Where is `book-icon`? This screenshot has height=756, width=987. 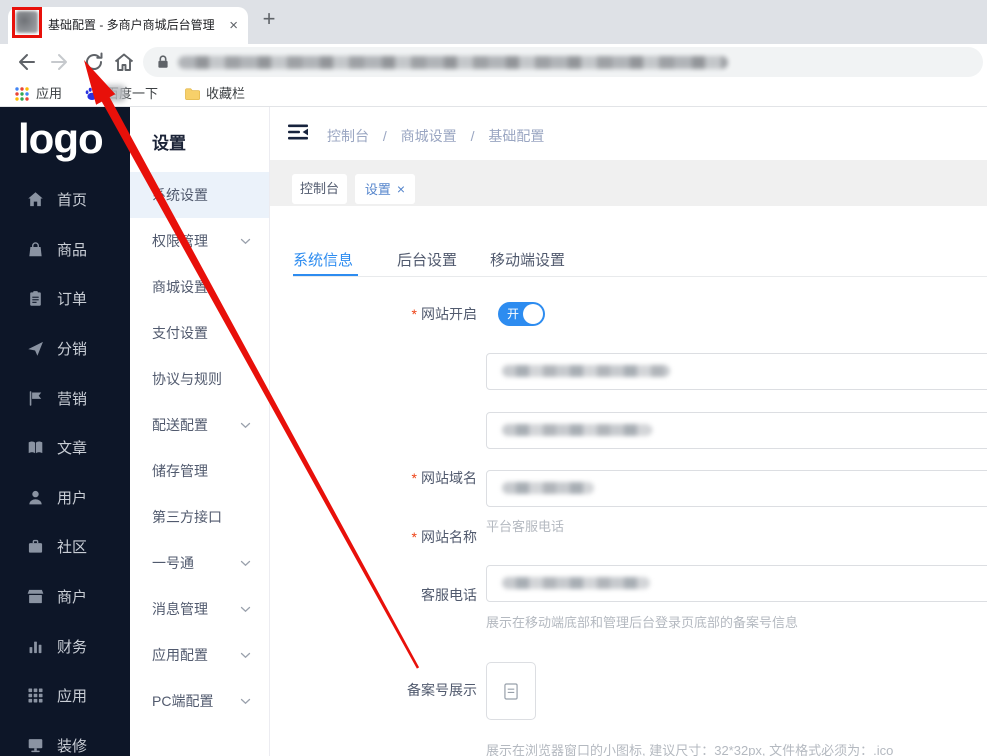 book-icon is located at coordinates (35, 447).